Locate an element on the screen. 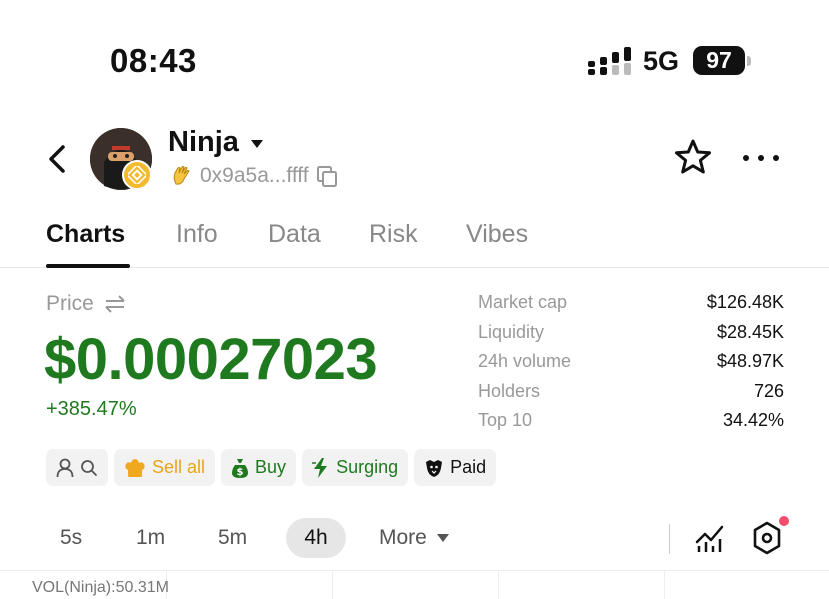 Image resolution: width=829 pixels, height=599 pixels. search-icon is located at coordinates (89, 467).